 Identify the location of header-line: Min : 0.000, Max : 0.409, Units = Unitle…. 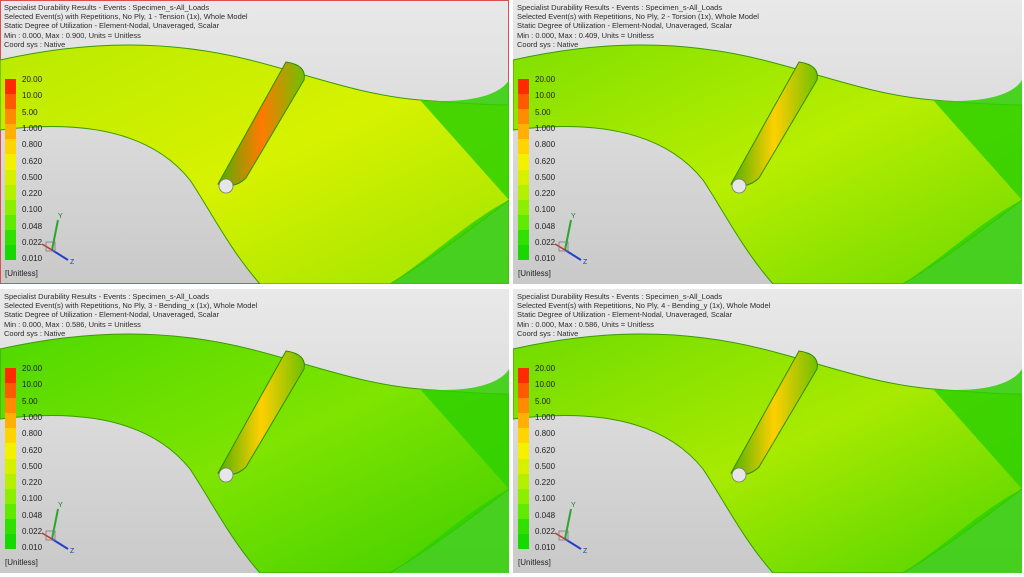
(585, 35).